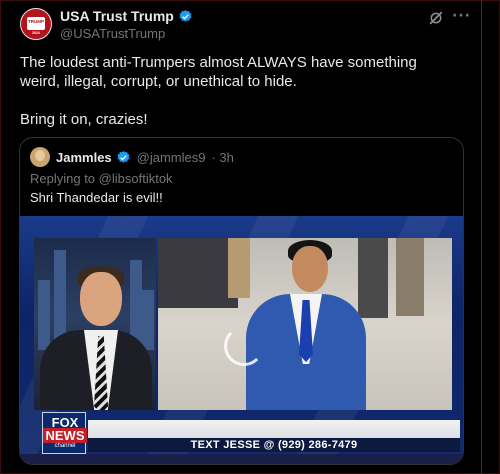 The height and width of the screenshot is (474, 500). Describe the element at coordinates (244, 346) in the screenshot. I see `video-loading-icon` at that location.